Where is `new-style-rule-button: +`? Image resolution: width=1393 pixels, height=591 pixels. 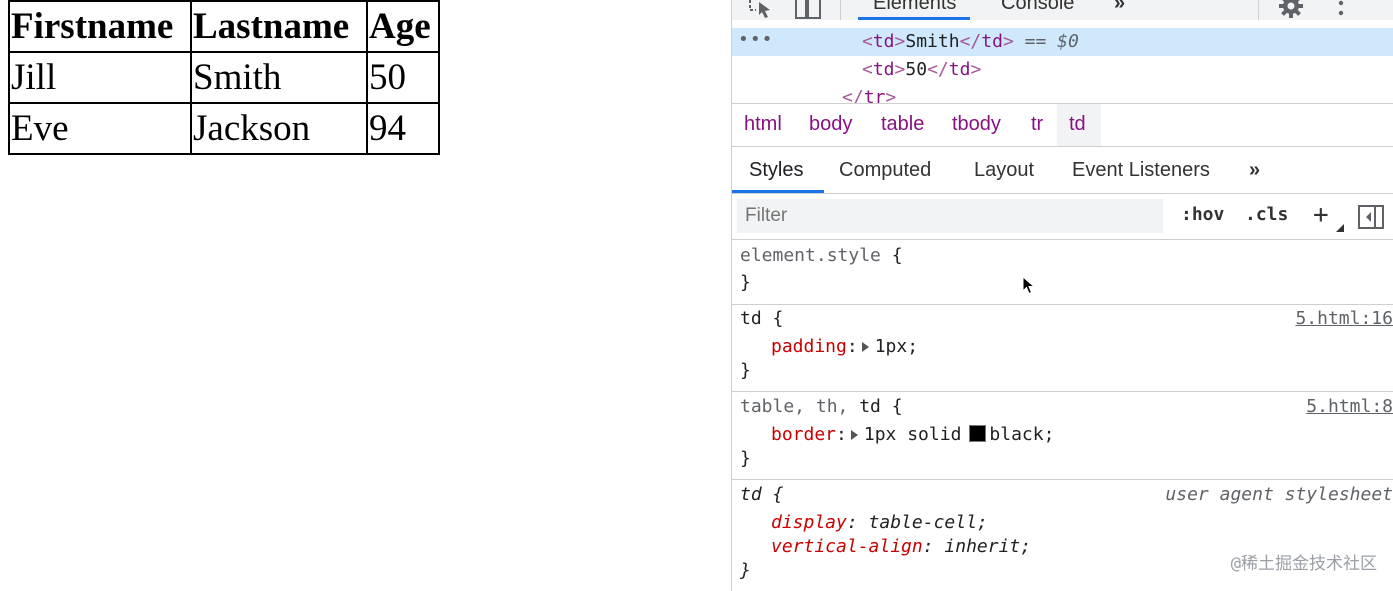
new-style-rule-button: + is located at coordinates (1321, 215).